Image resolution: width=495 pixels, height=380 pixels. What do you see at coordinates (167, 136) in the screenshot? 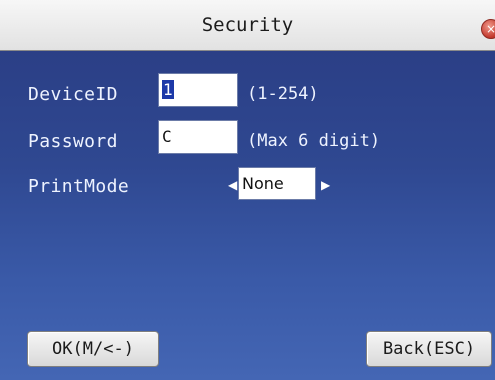
I see `password-value: C` at bounding box center [167, 136].